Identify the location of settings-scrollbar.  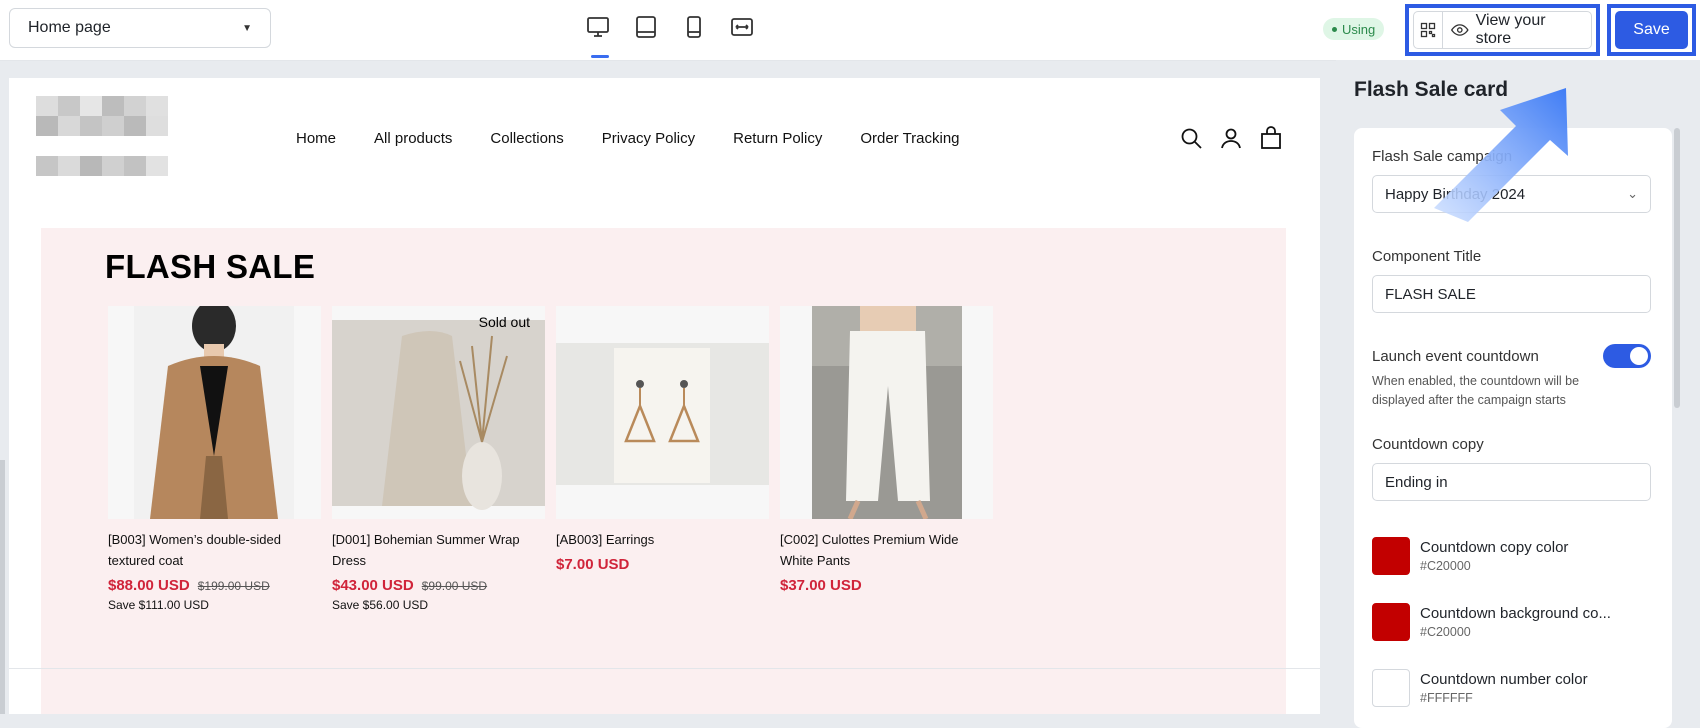
(1677, 268).